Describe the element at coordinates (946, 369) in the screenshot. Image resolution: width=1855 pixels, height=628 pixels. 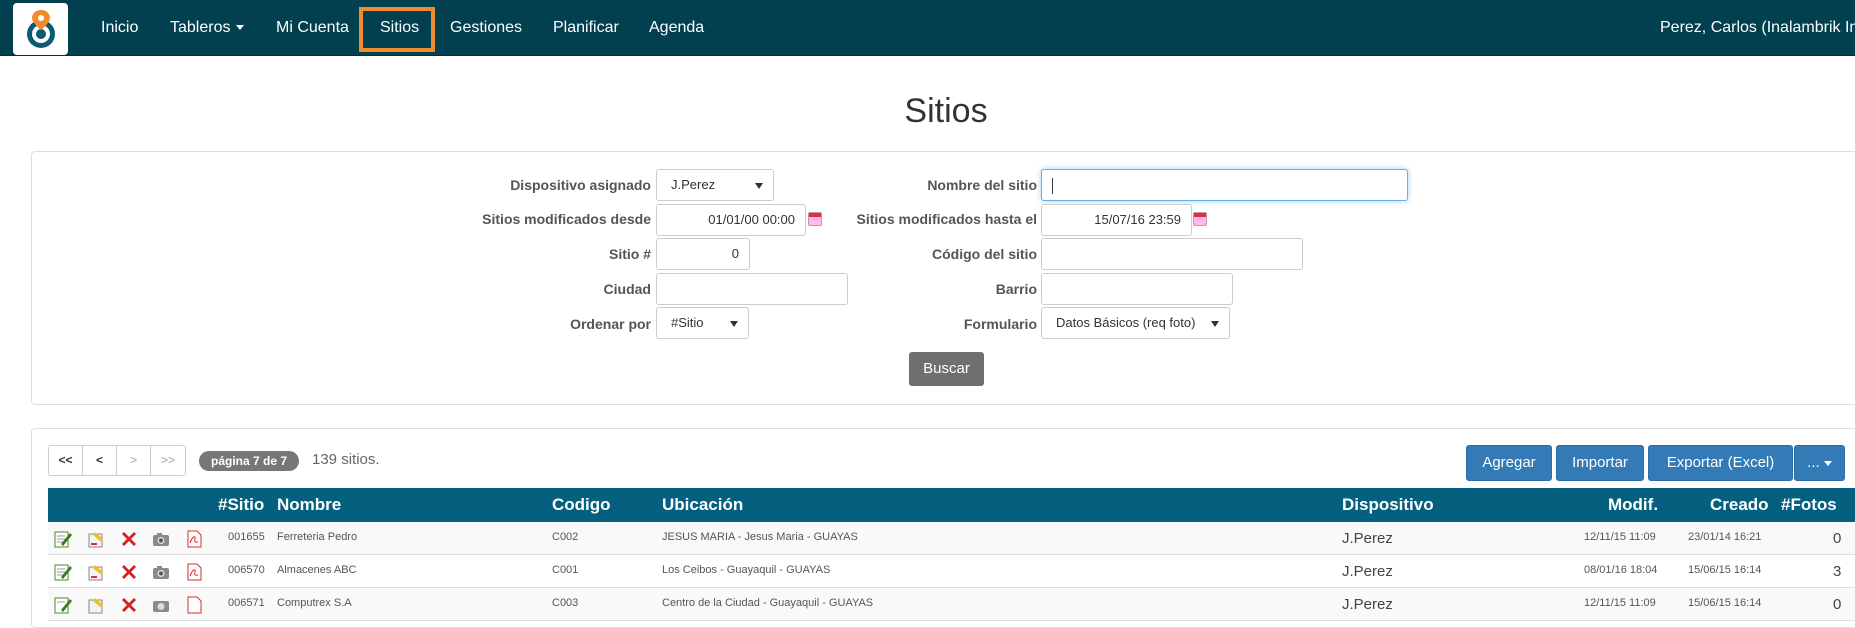
I see `buscar-button: Buscar` at that location.